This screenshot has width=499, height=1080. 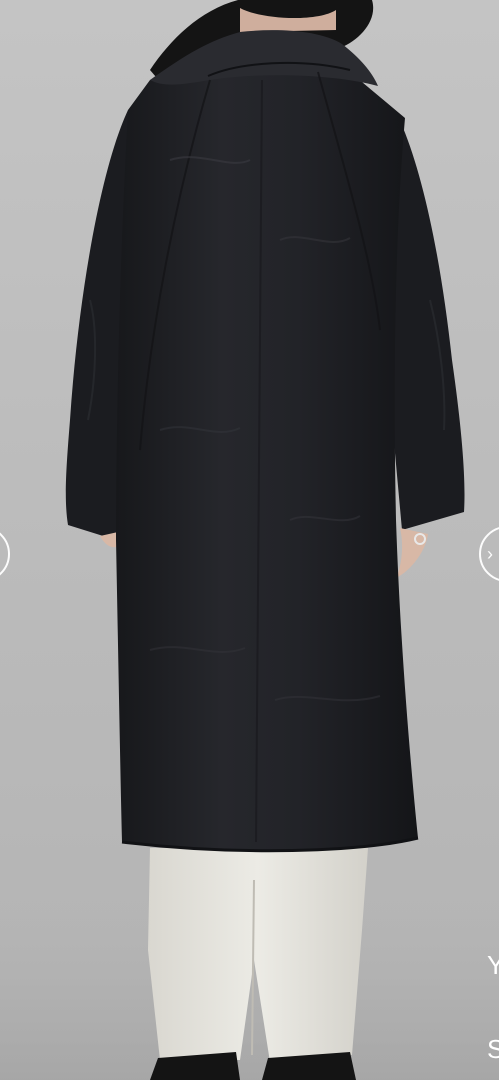 I want to click on cropped-side-text-bottom: S, so click(x=493, y=1049).